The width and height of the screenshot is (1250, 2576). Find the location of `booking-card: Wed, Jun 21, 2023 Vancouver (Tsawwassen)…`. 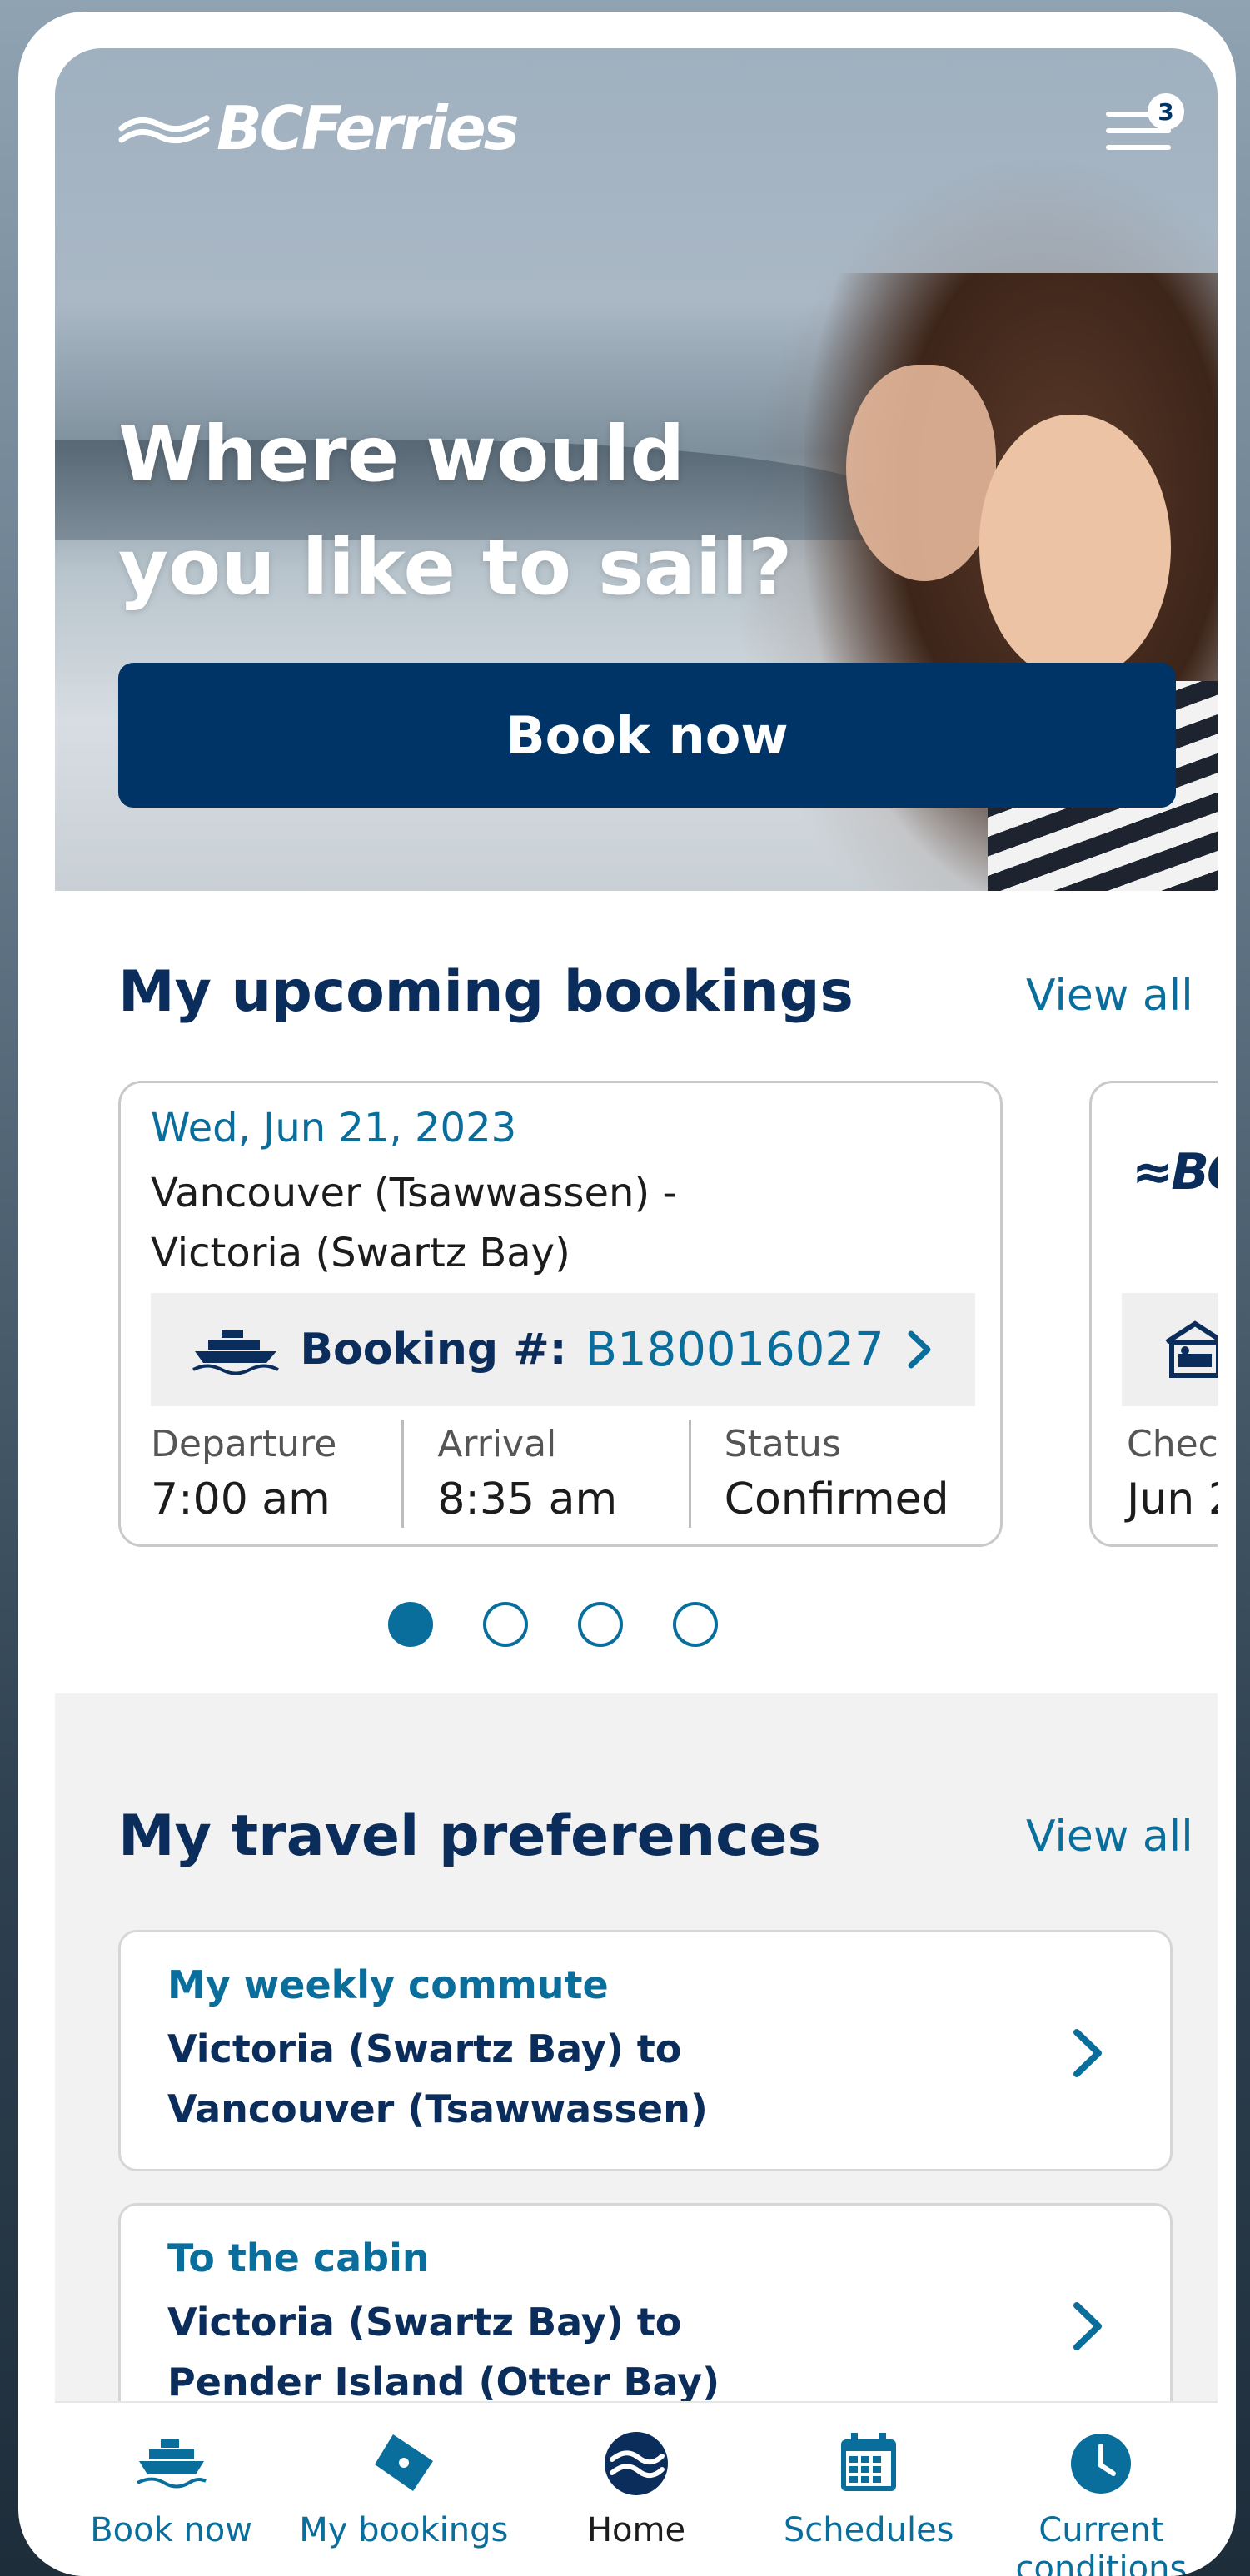

booking-card: Wed, Jun 21, 2023 Vancouver (Tsawwassen)… is located at coordinates (560, 1314).